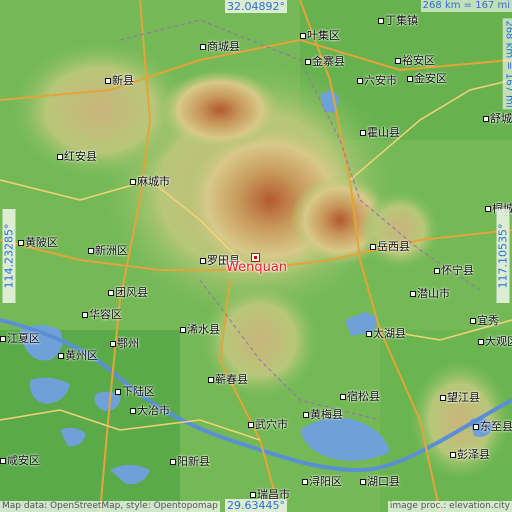 The image size is (512, 512). I want to click on longitude-left: 114.23285°, so click(9, 256).